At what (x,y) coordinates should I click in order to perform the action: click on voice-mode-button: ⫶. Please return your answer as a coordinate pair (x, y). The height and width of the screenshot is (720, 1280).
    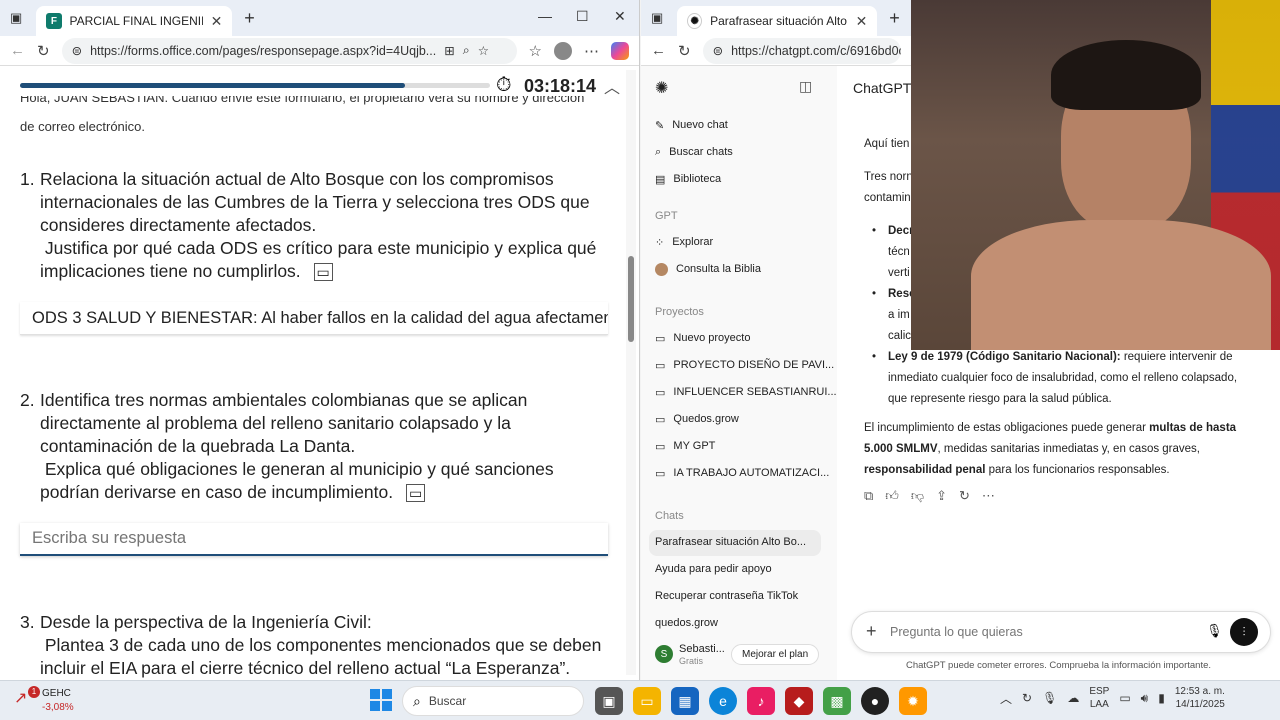
    Looking at the image, I should click on (1244, 632).